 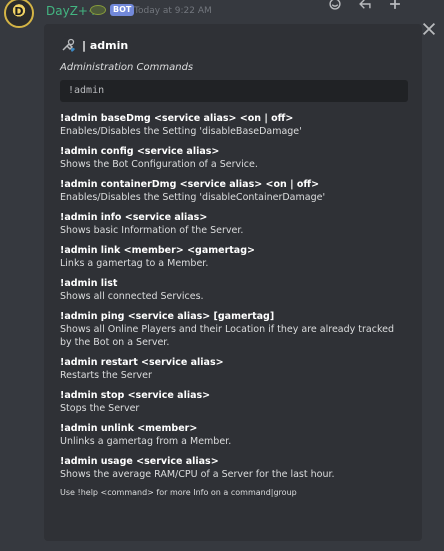 What do you see at coordinates (122, 10) in the screenshot?
I see `bot-tag: BOT` at bounding box center [122, 10].